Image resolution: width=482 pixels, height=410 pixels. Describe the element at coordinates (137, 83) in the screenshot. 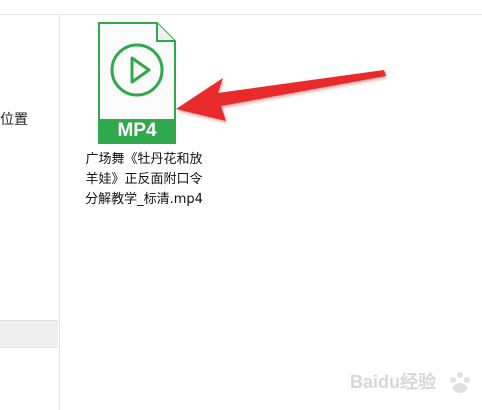

I see `mp4-file-icon: MP4` at that location.